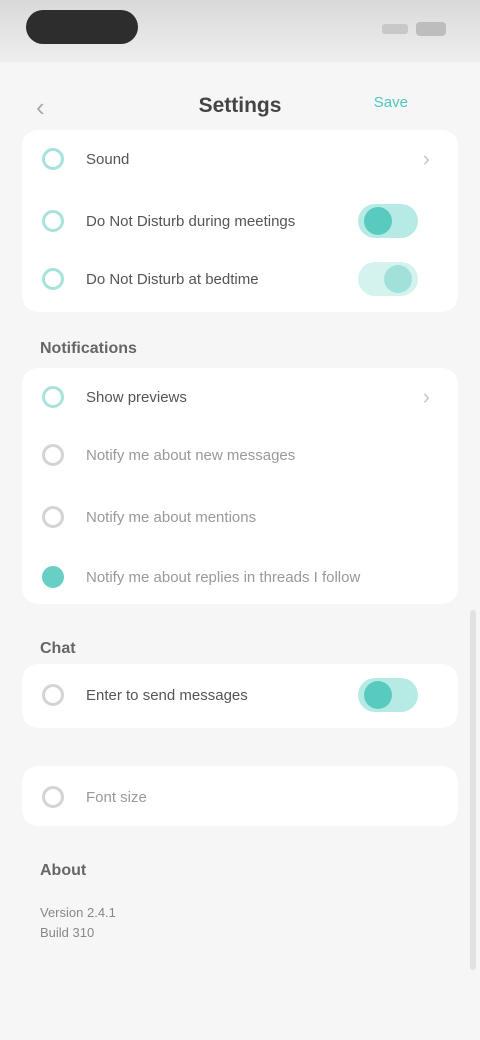  I want to click on row-show-previews: Show previews ›, so click(240, 397).